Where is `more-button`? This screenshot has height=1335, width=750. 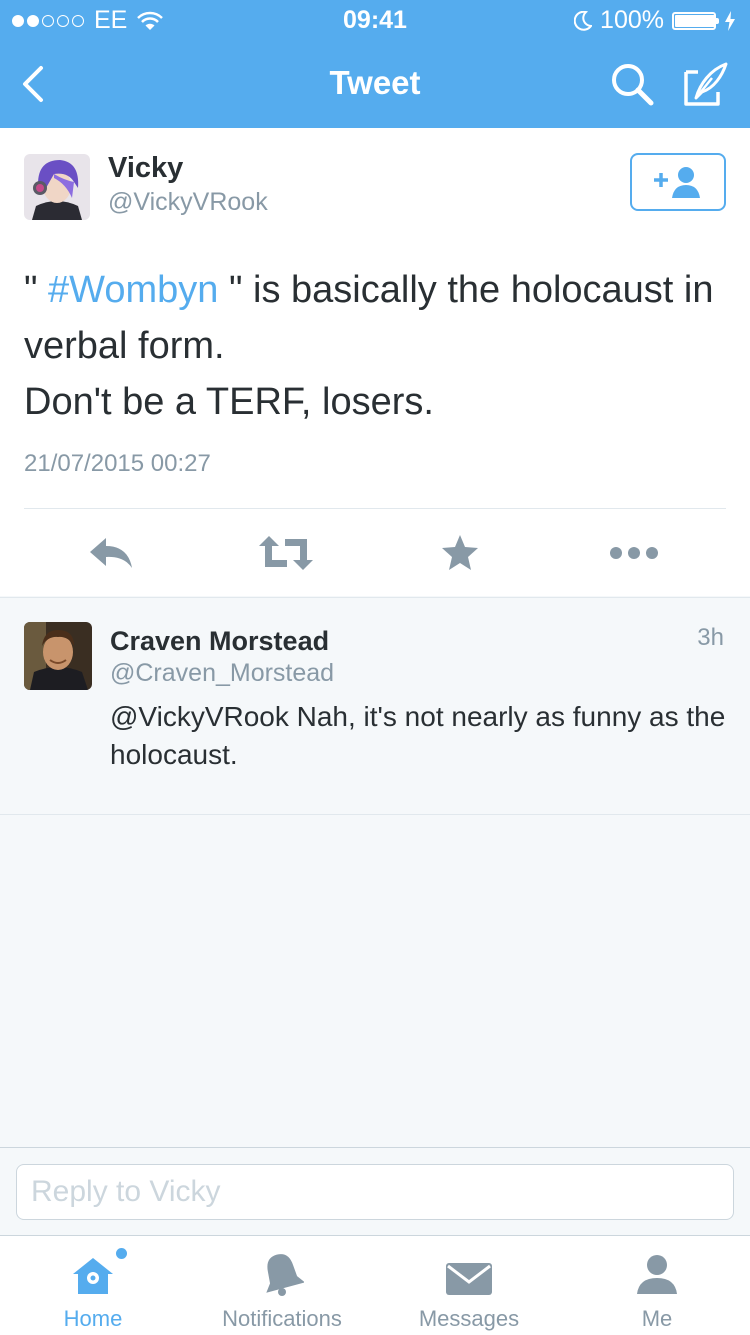
more-button is located at coordinates (634, 553).